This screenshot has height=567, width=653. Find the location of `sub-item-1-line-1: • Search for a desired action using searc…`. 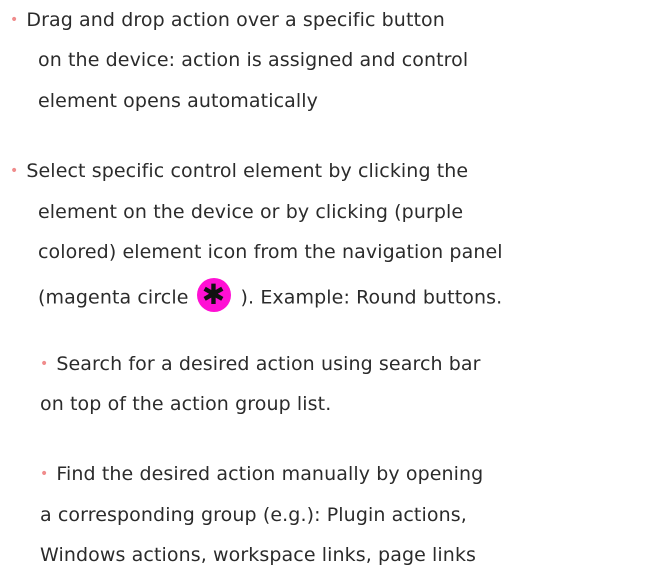

sub-item-1-line-1: • Search for a desired action using searc… is located at coordinates (260, 364).